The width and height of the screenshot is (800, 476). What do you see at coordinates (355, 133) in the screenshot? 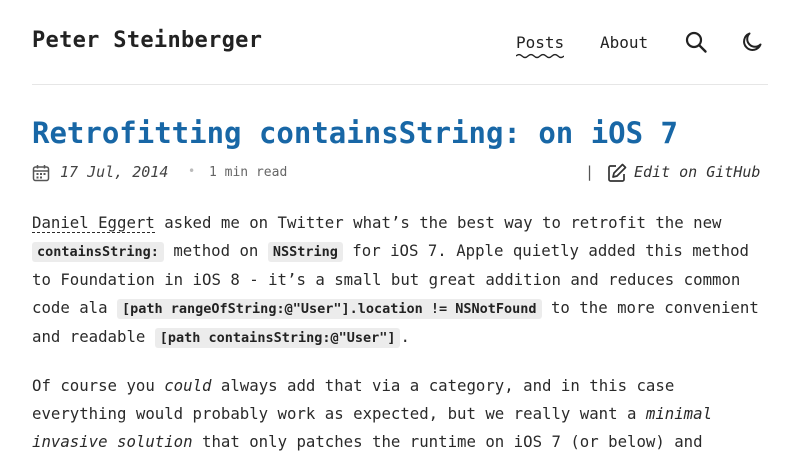
I see `post-title: Retrofitting containsString: on iOS 7` at bounding box center [355, 133].